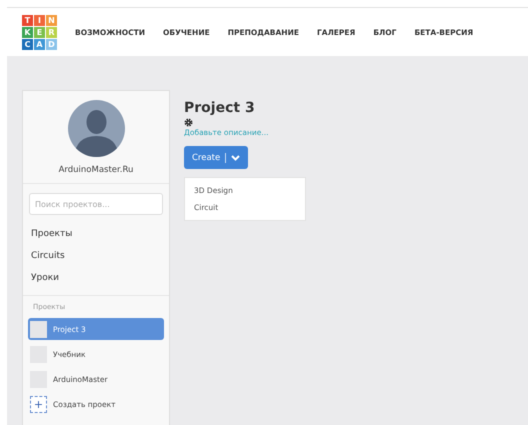  Describe the element at coordinates (96, 170) in the screenshot. I see `user-name: ArduinoMaster.Ru` at that location.